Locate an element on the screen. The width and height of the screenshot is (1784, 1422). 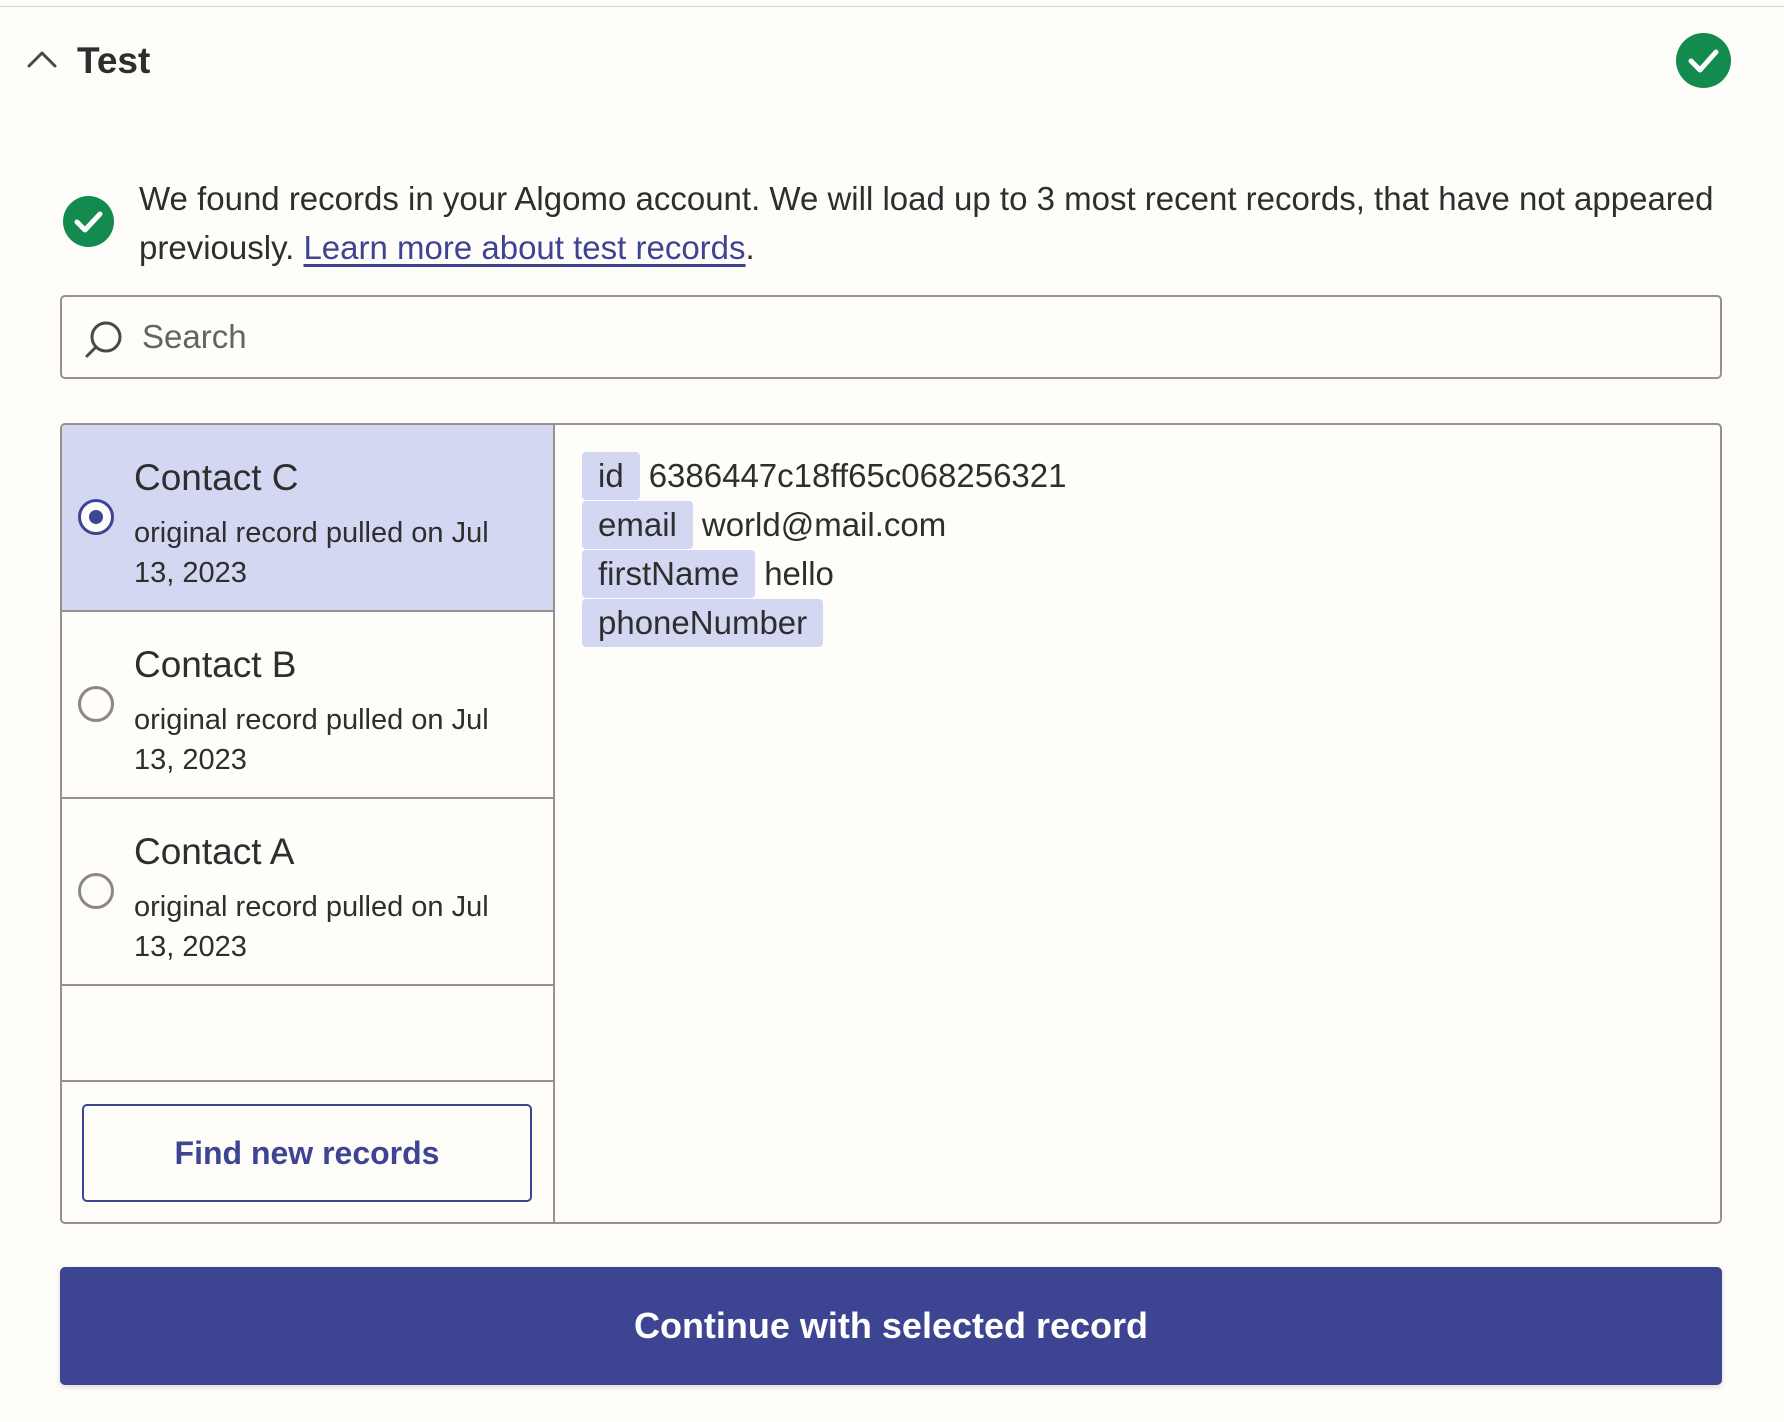
field-row-firstname: firstName hello is located at coordinates (708, 574).